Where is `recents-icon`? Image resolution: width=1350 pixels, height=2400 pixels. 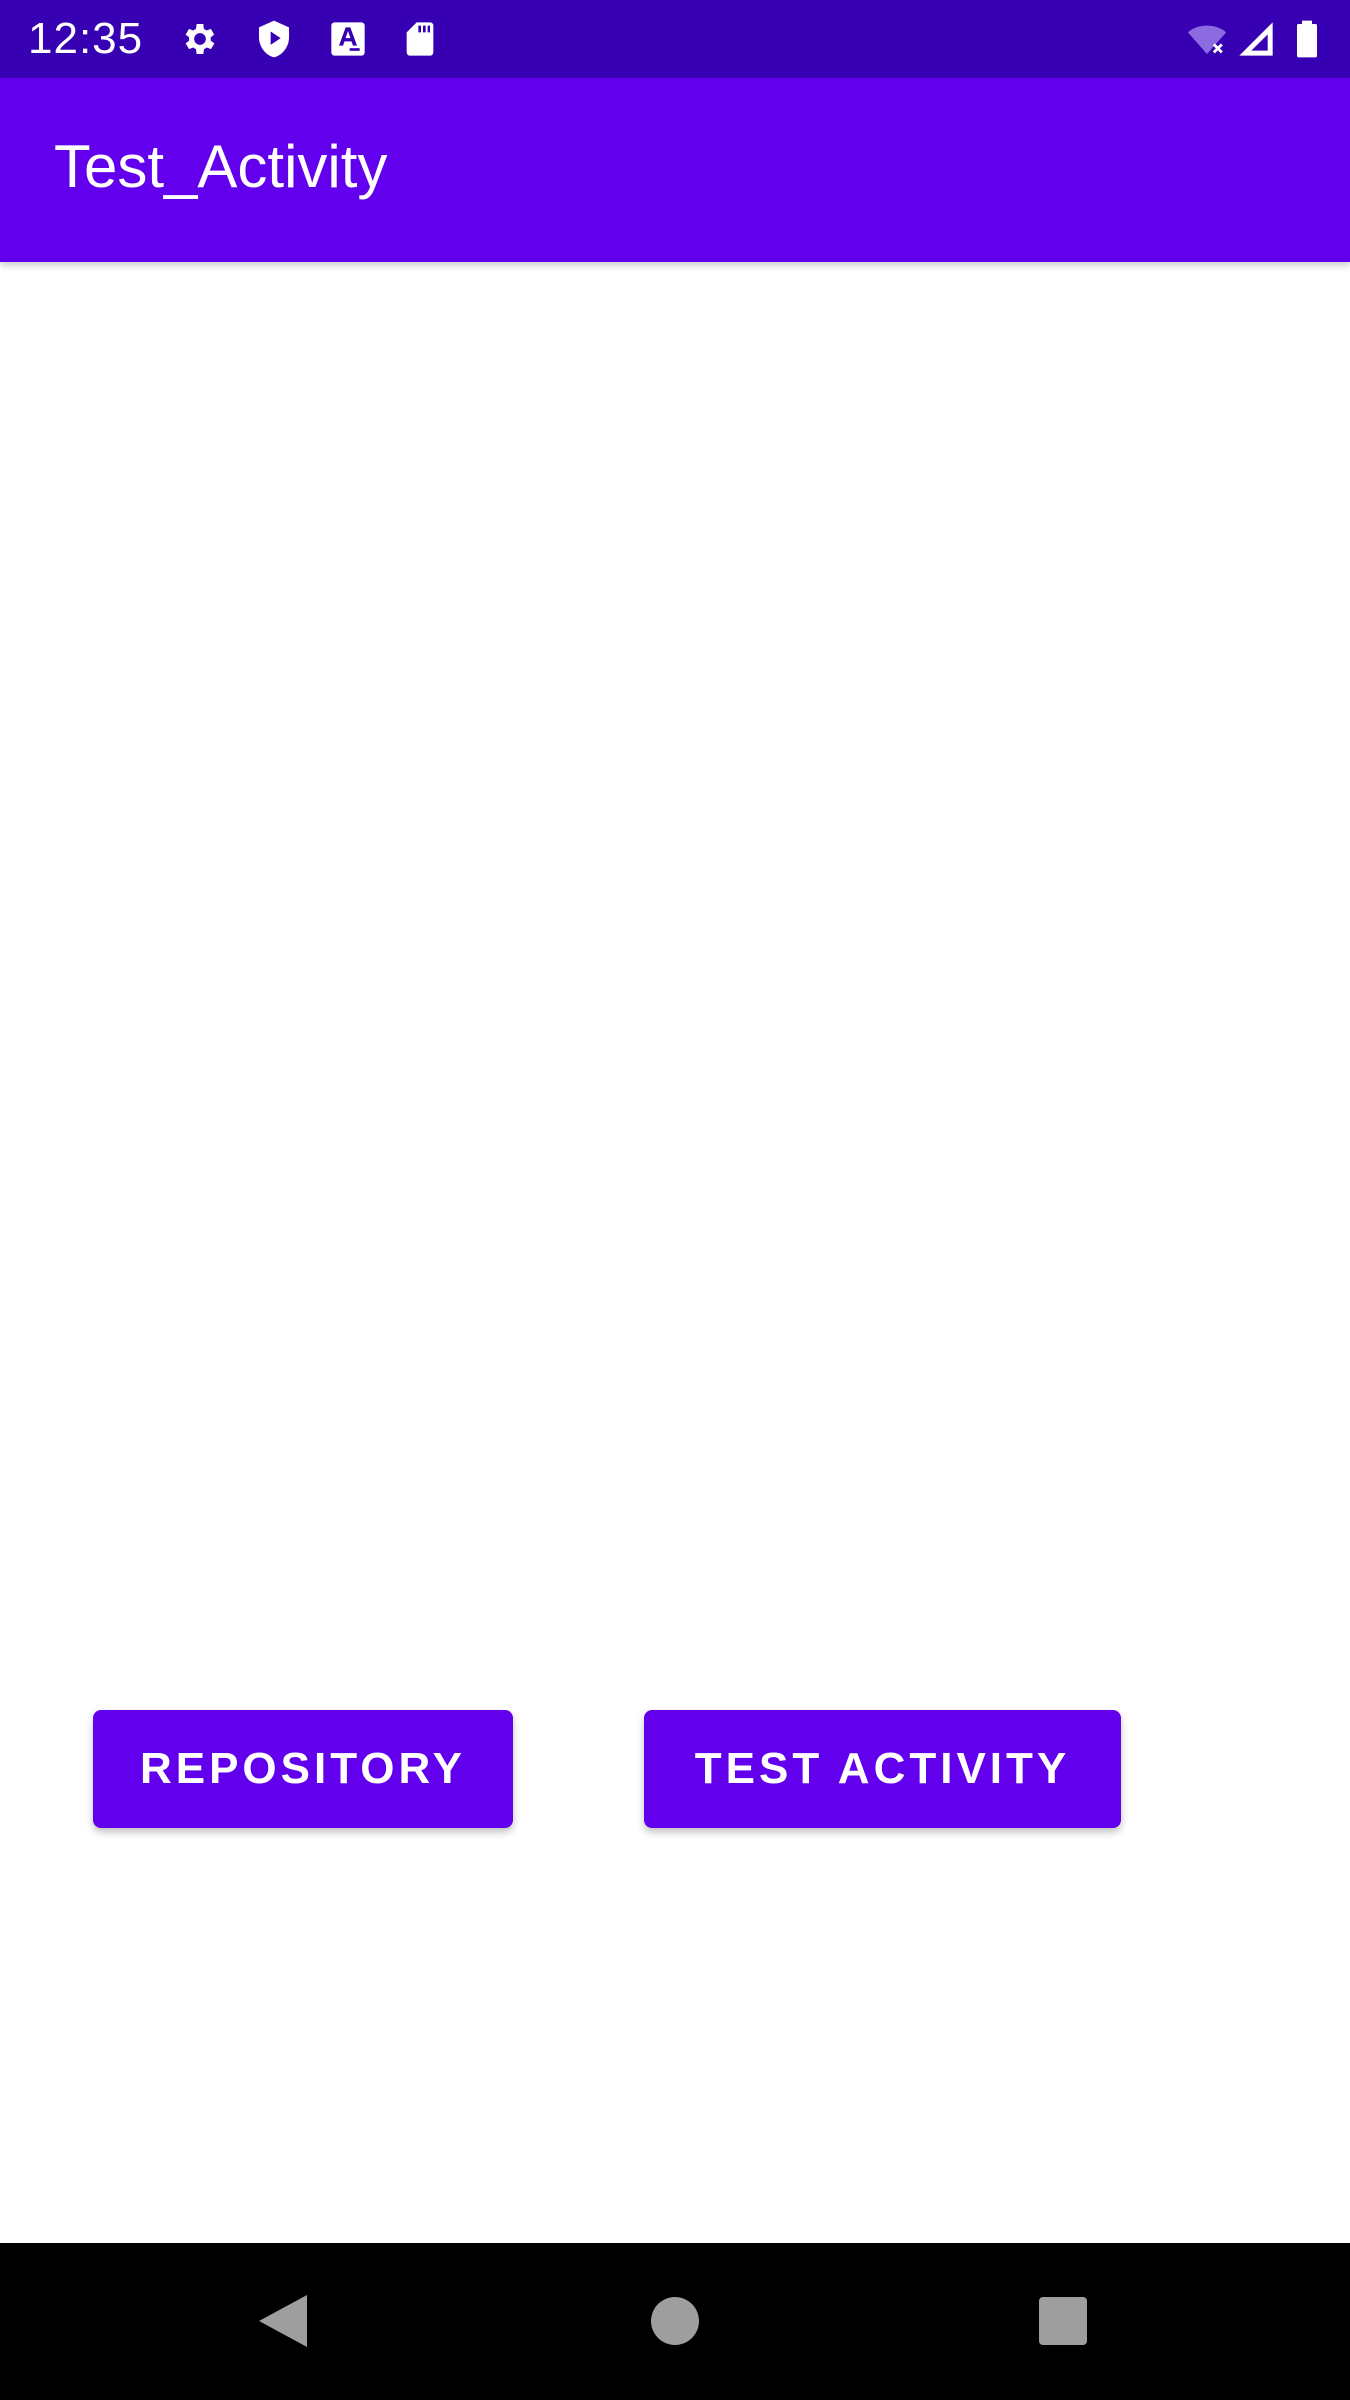 recents-icon is located at coordinates (1063, 2321).